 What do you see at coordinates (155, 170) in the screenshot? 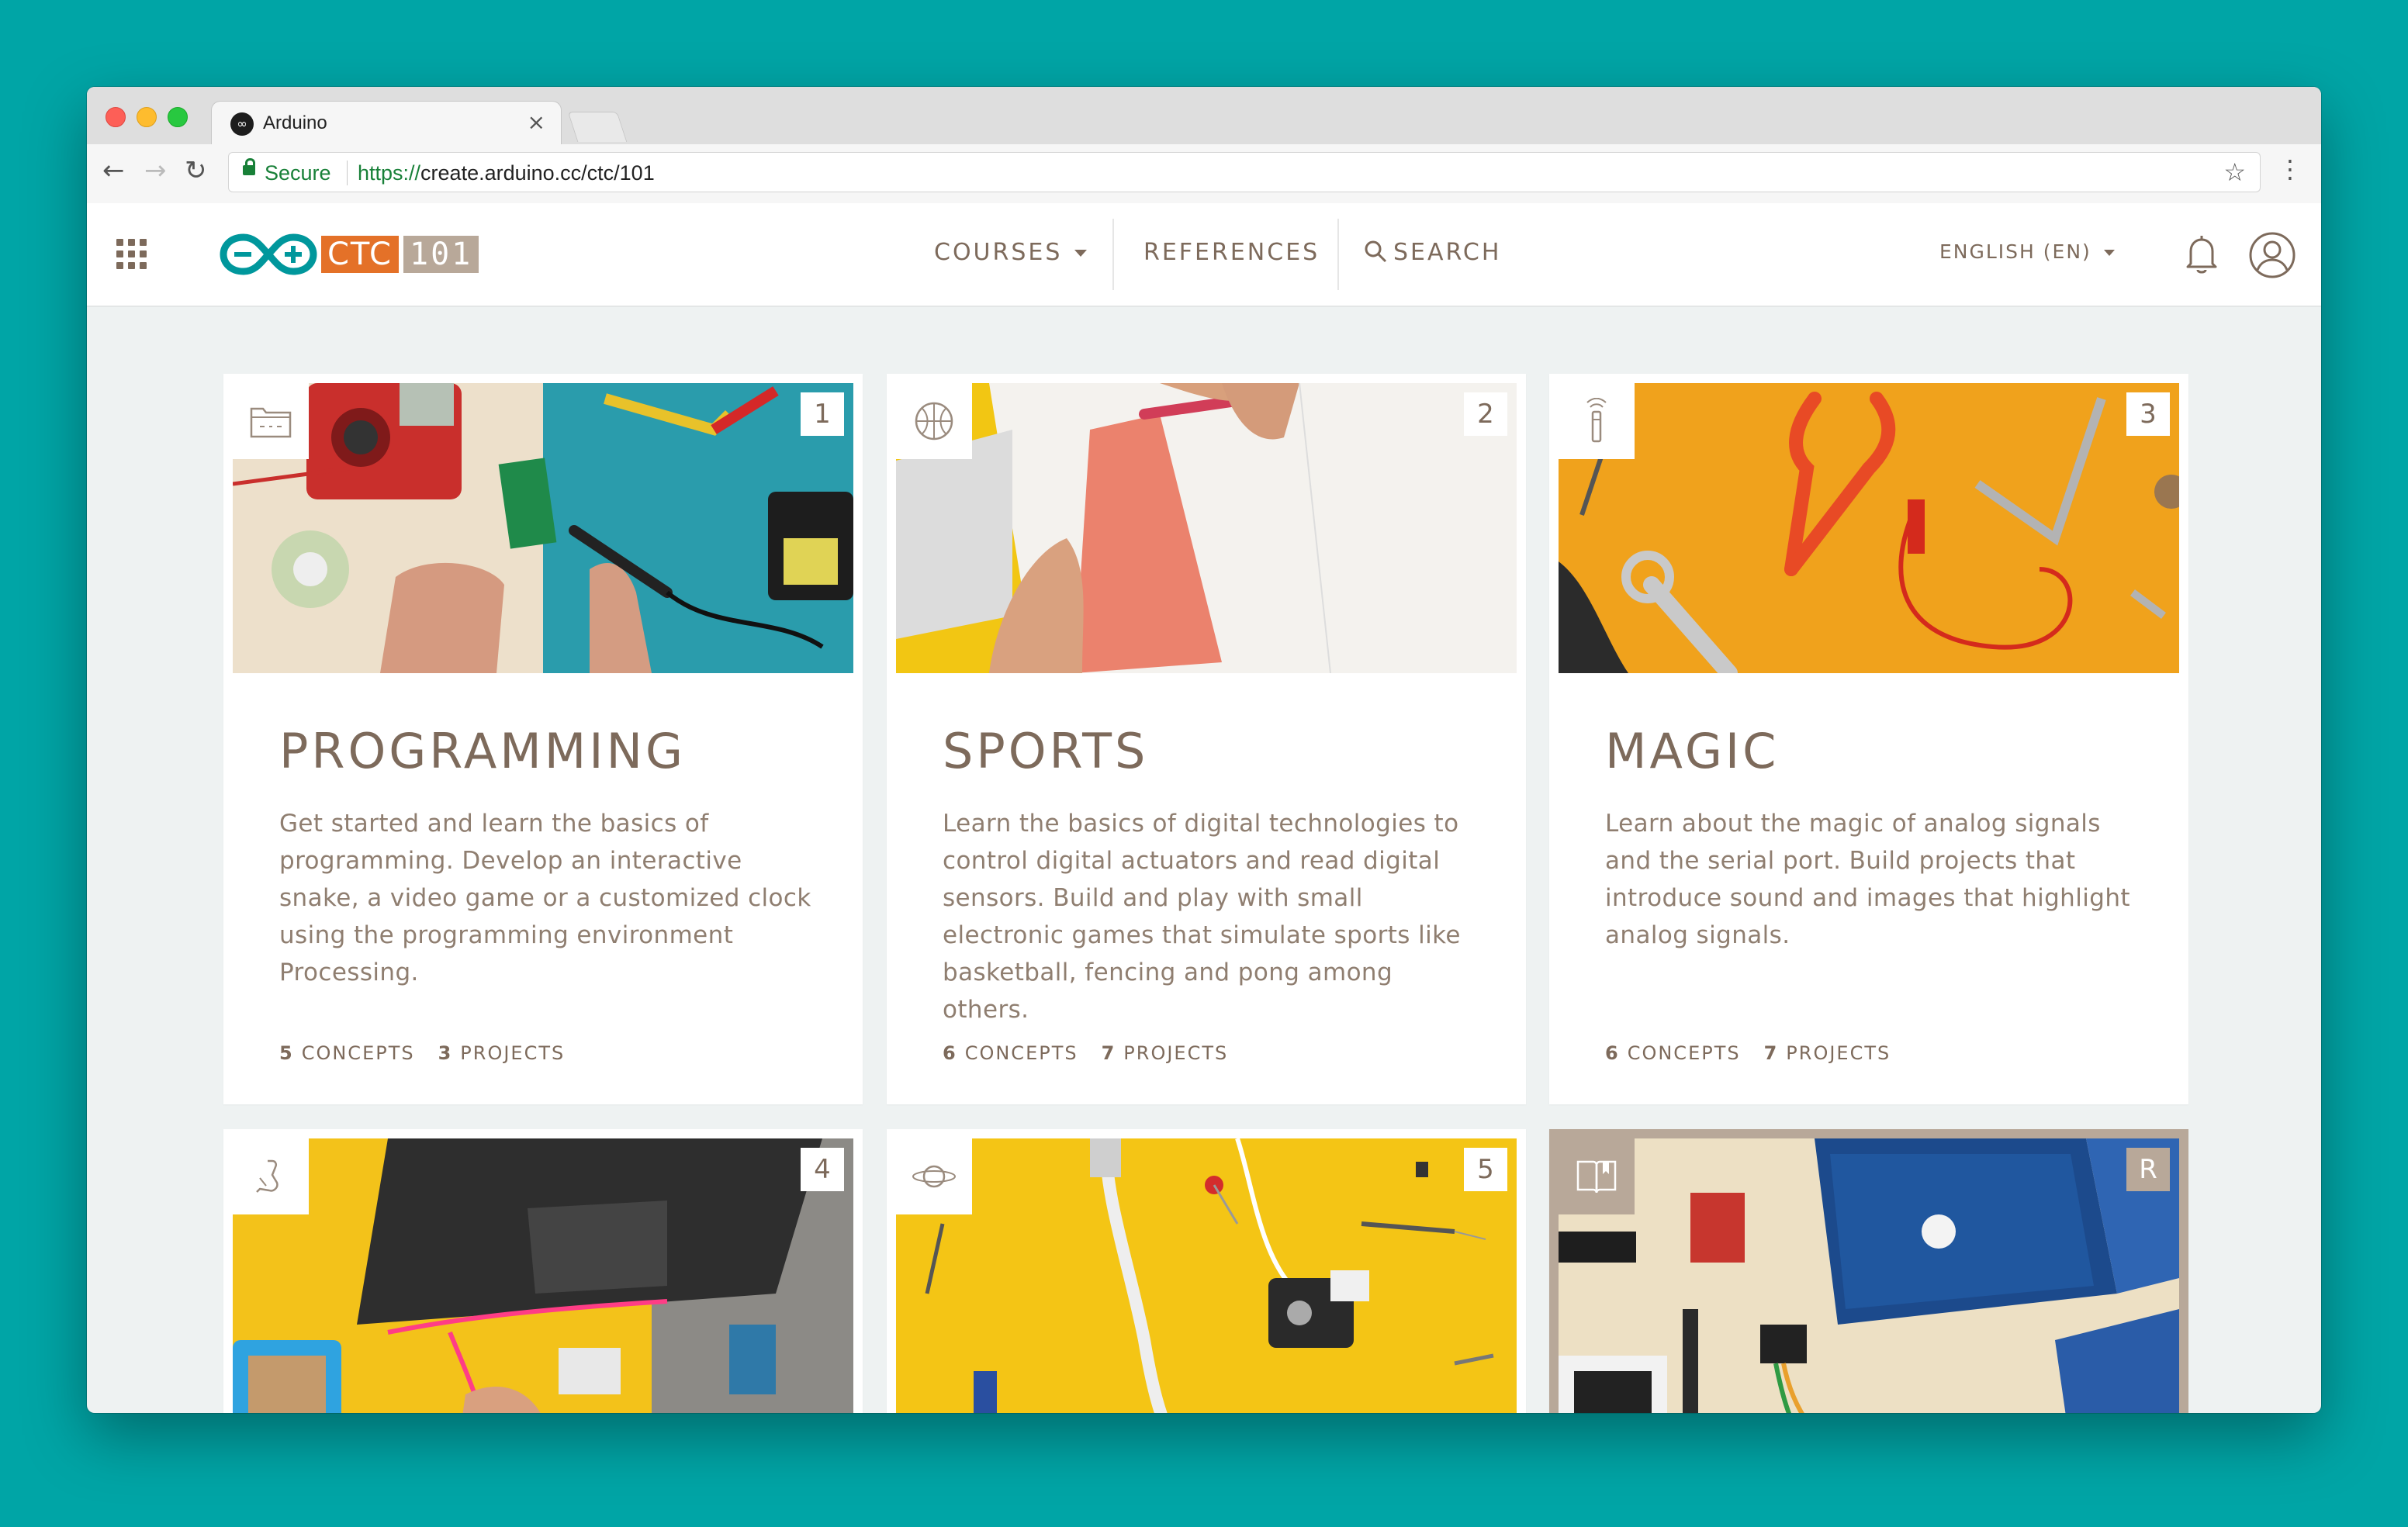
I see `forward-icon: →` at bounding box center [155, 170].